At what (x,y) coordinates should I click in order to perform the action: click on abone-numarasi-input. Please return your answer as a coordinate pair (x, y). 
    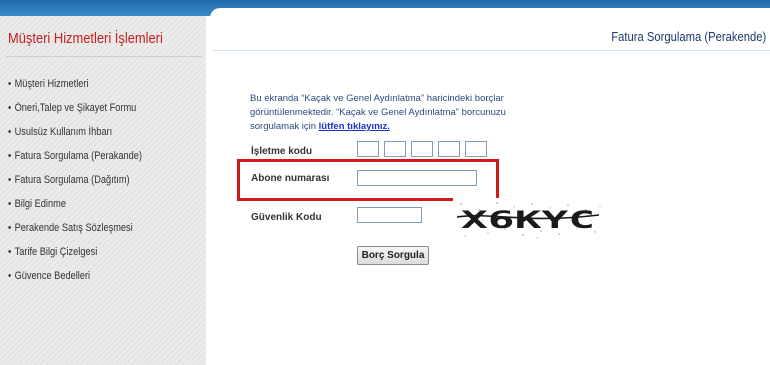
    Looking at the image, I should click on (417, 178).